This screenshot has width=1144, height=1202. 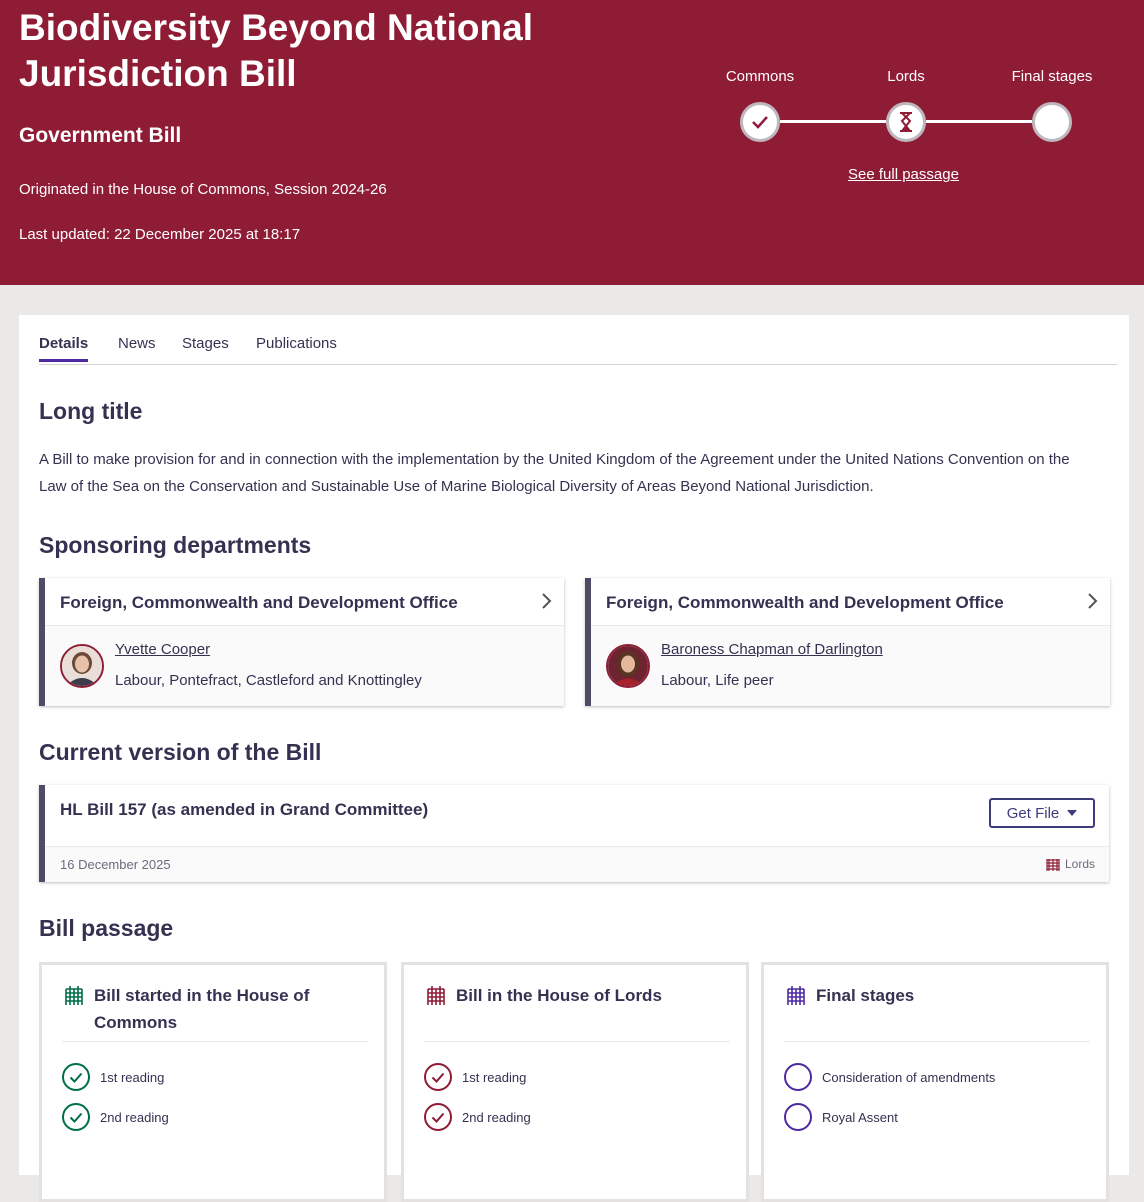 I want to click on current-version-heading: Current version of the Bill, so click(x=180, y=752).